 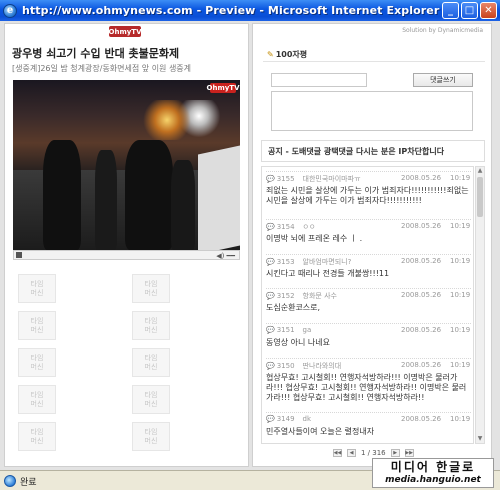 What do you see at coordinates (368, 417) in the screenshot?
I see `comment-meta: 💬 3149 dk 2008.05.26 10:19` at bounding box center [368, 417].